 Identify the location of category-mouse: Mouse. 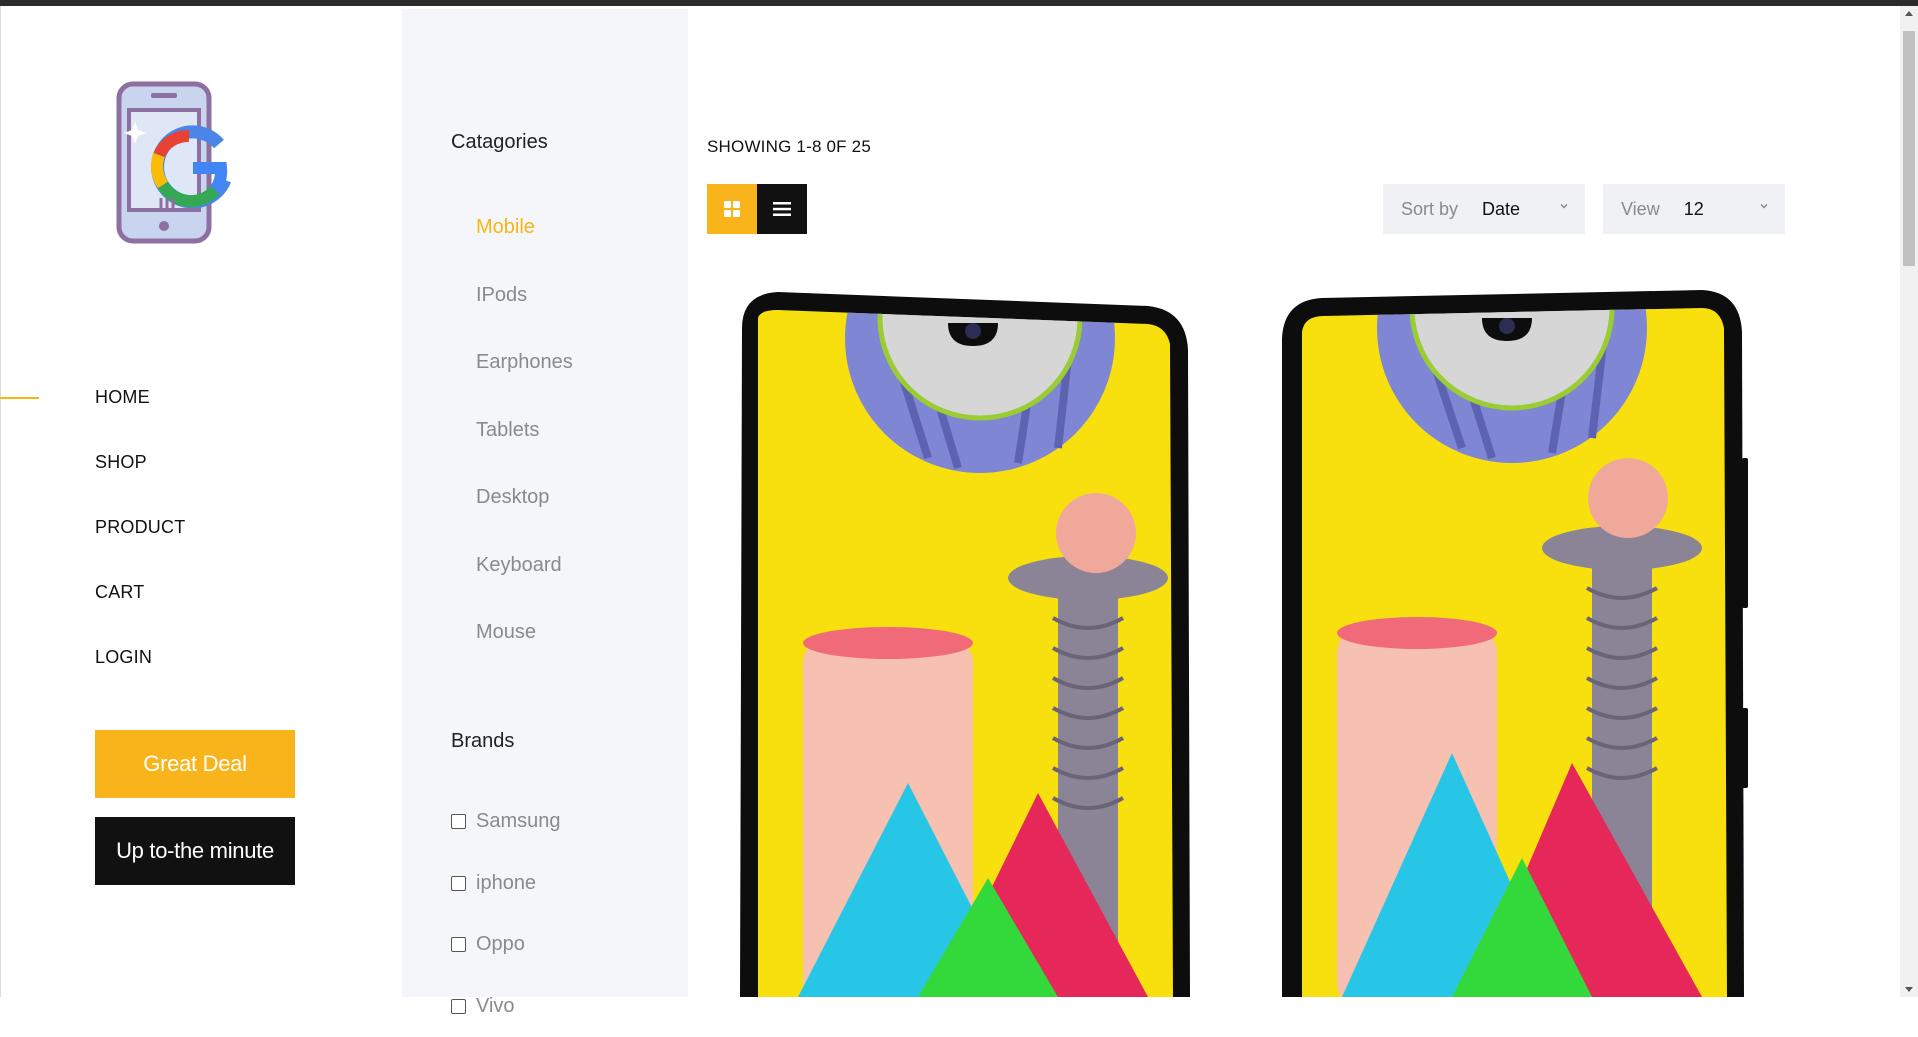
(524, 651).